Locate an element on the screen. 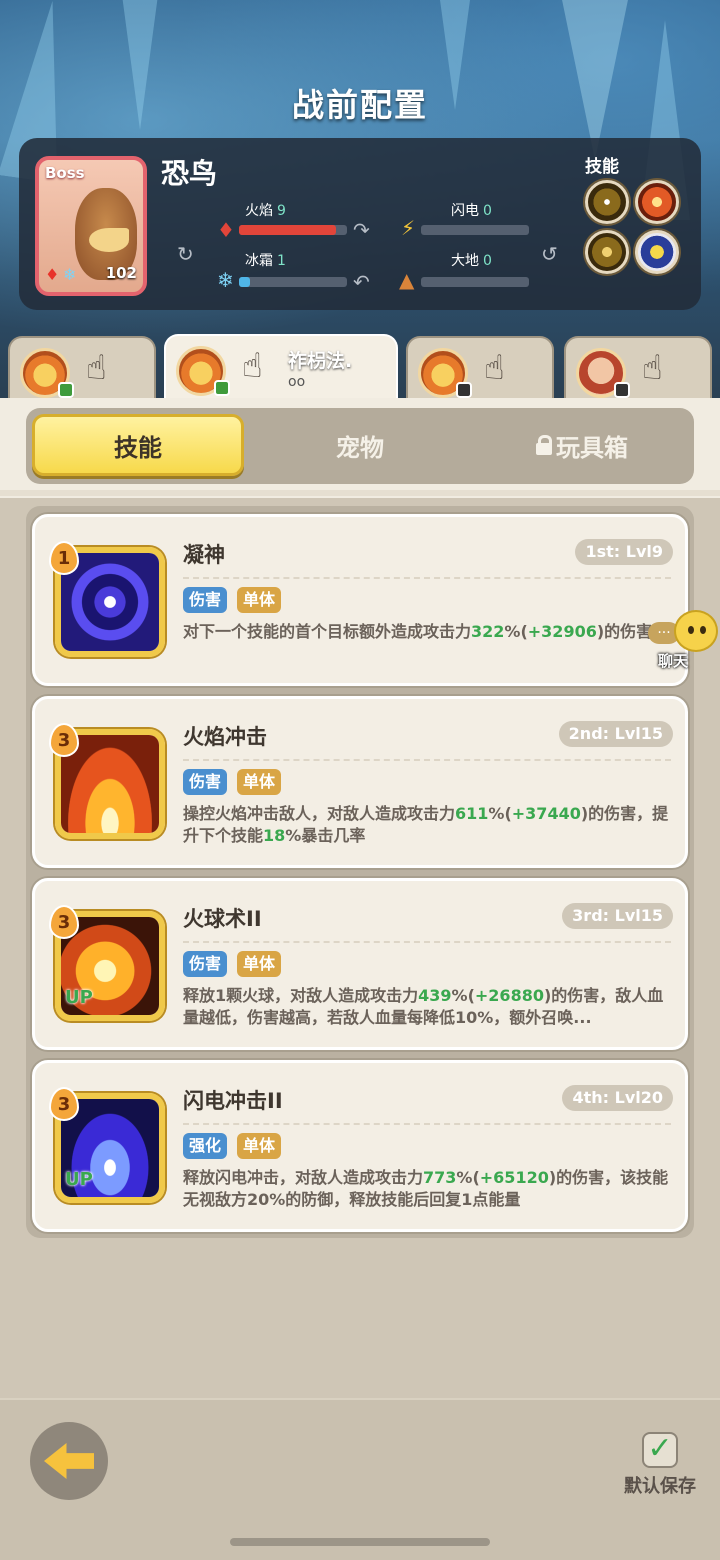  back-arrow-icon is located at coordinates (69, 1461).